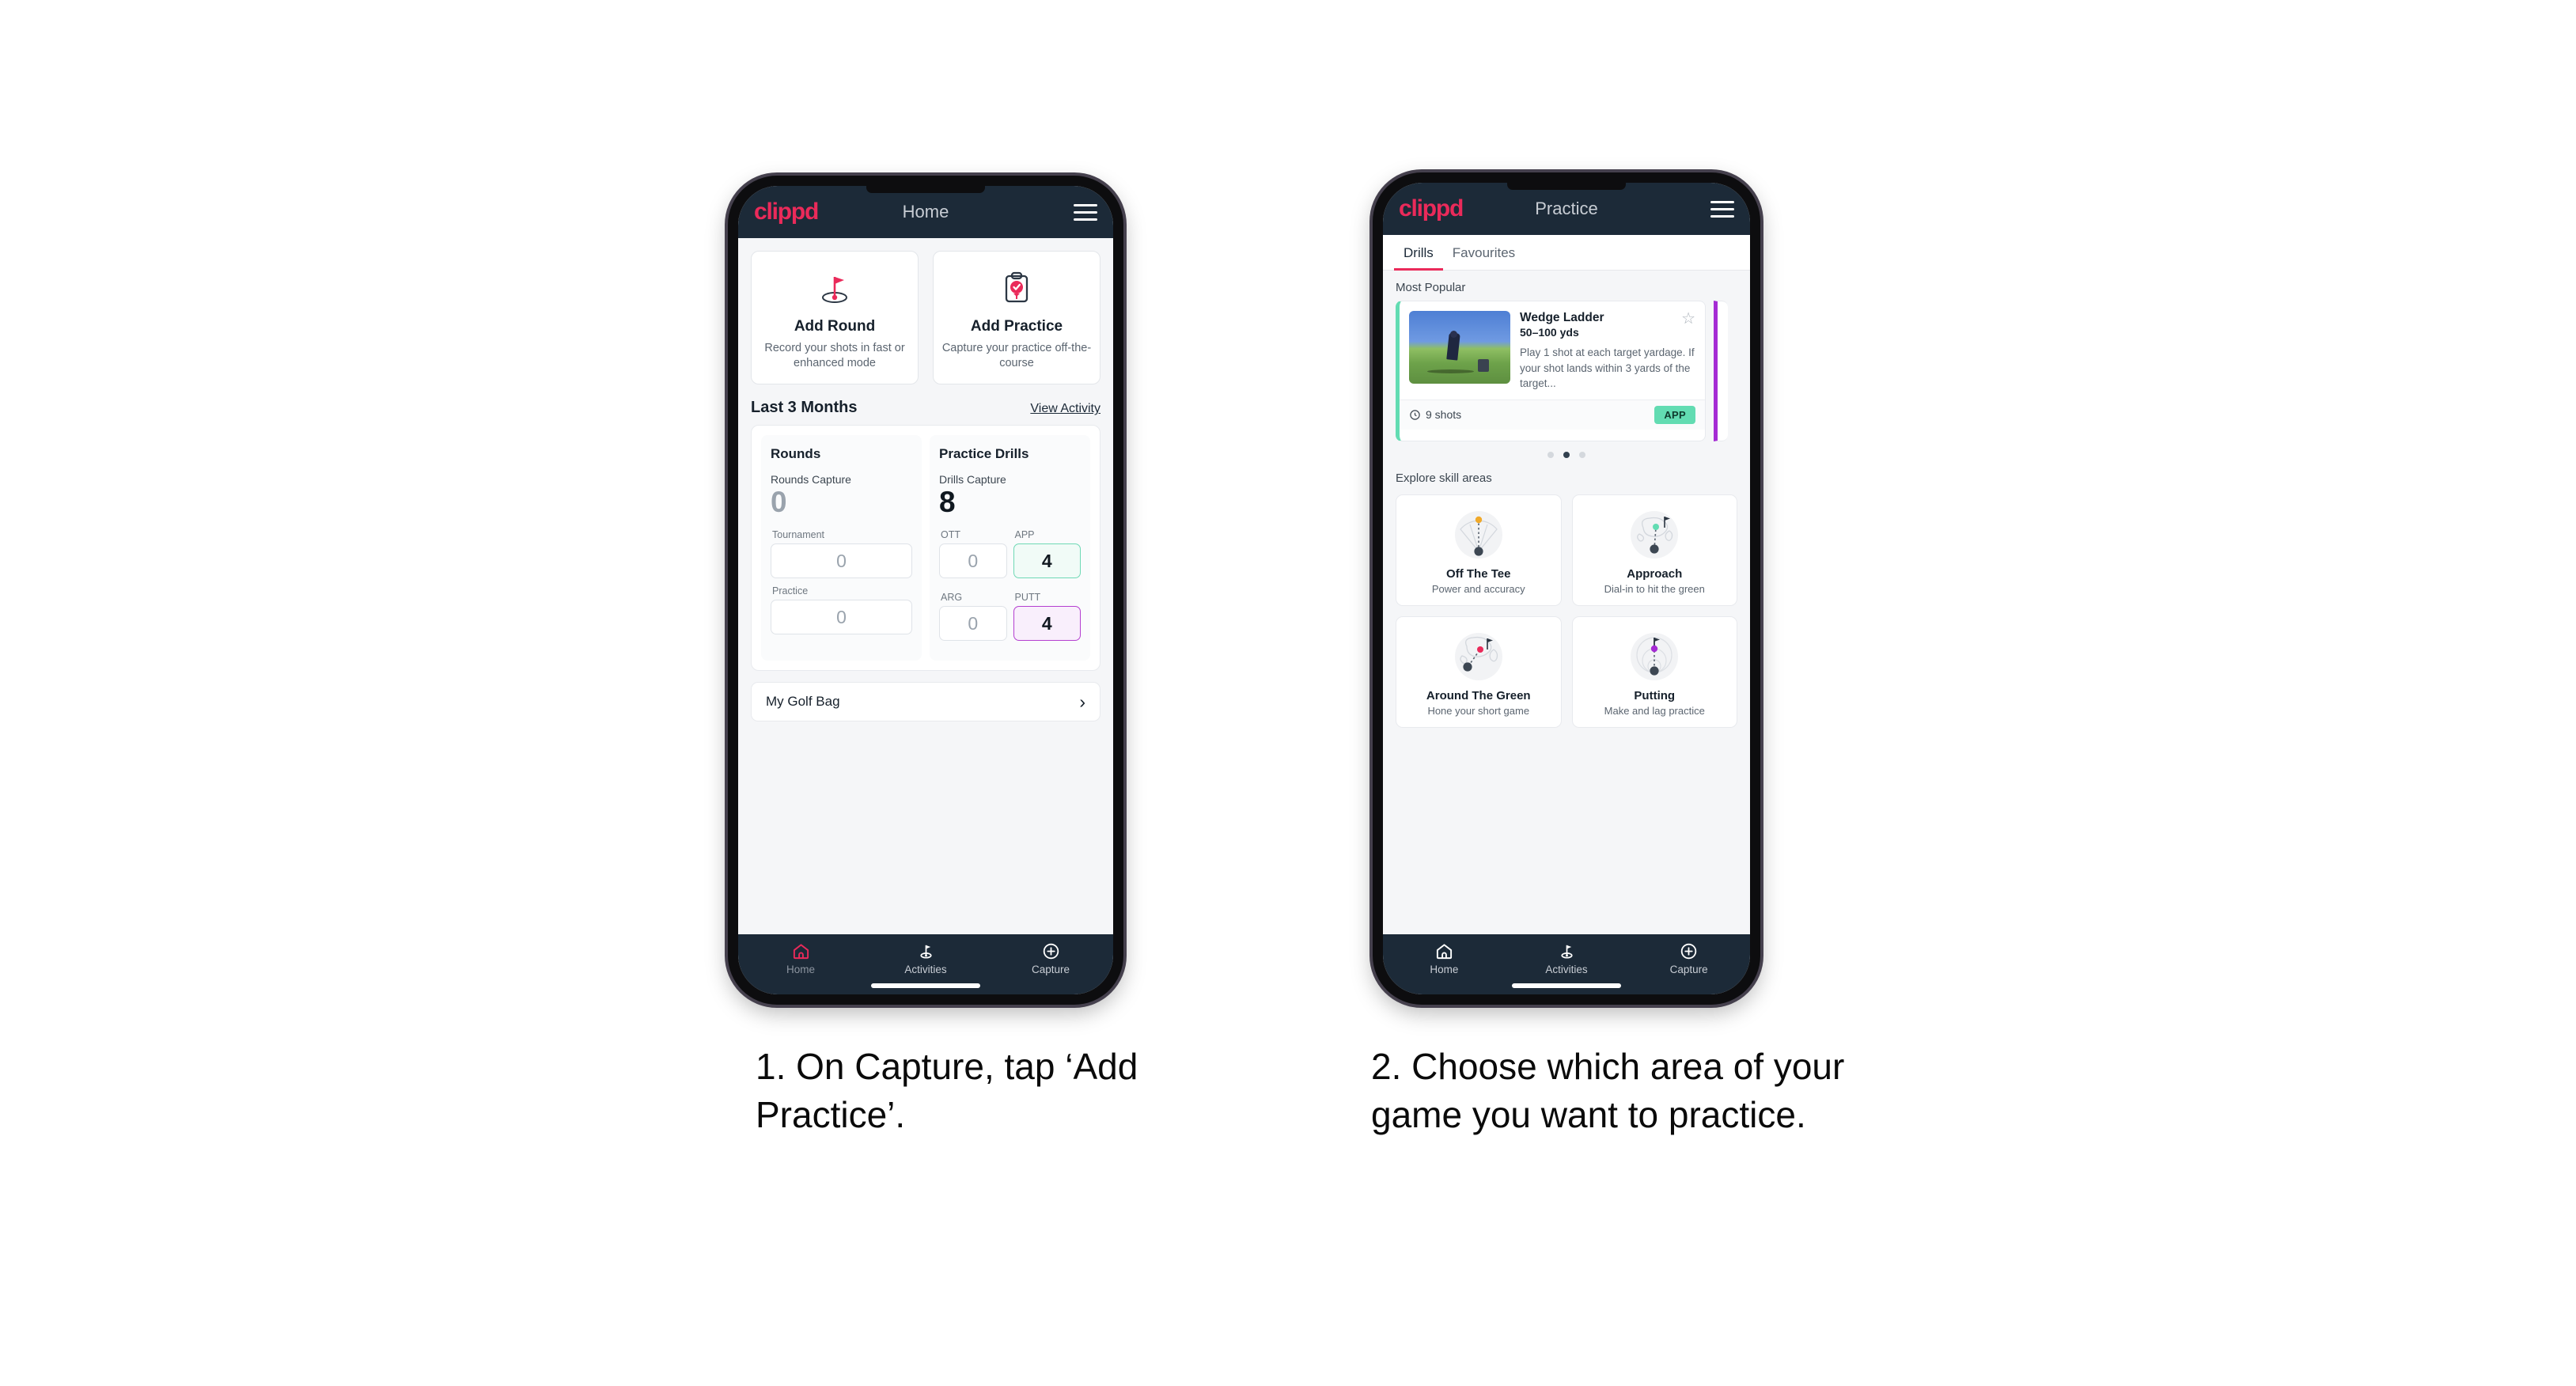  What do you see at coordinates (1024, 535) in the screenshot?
I see `app-label: APP` at bounding box center [1024, 535].